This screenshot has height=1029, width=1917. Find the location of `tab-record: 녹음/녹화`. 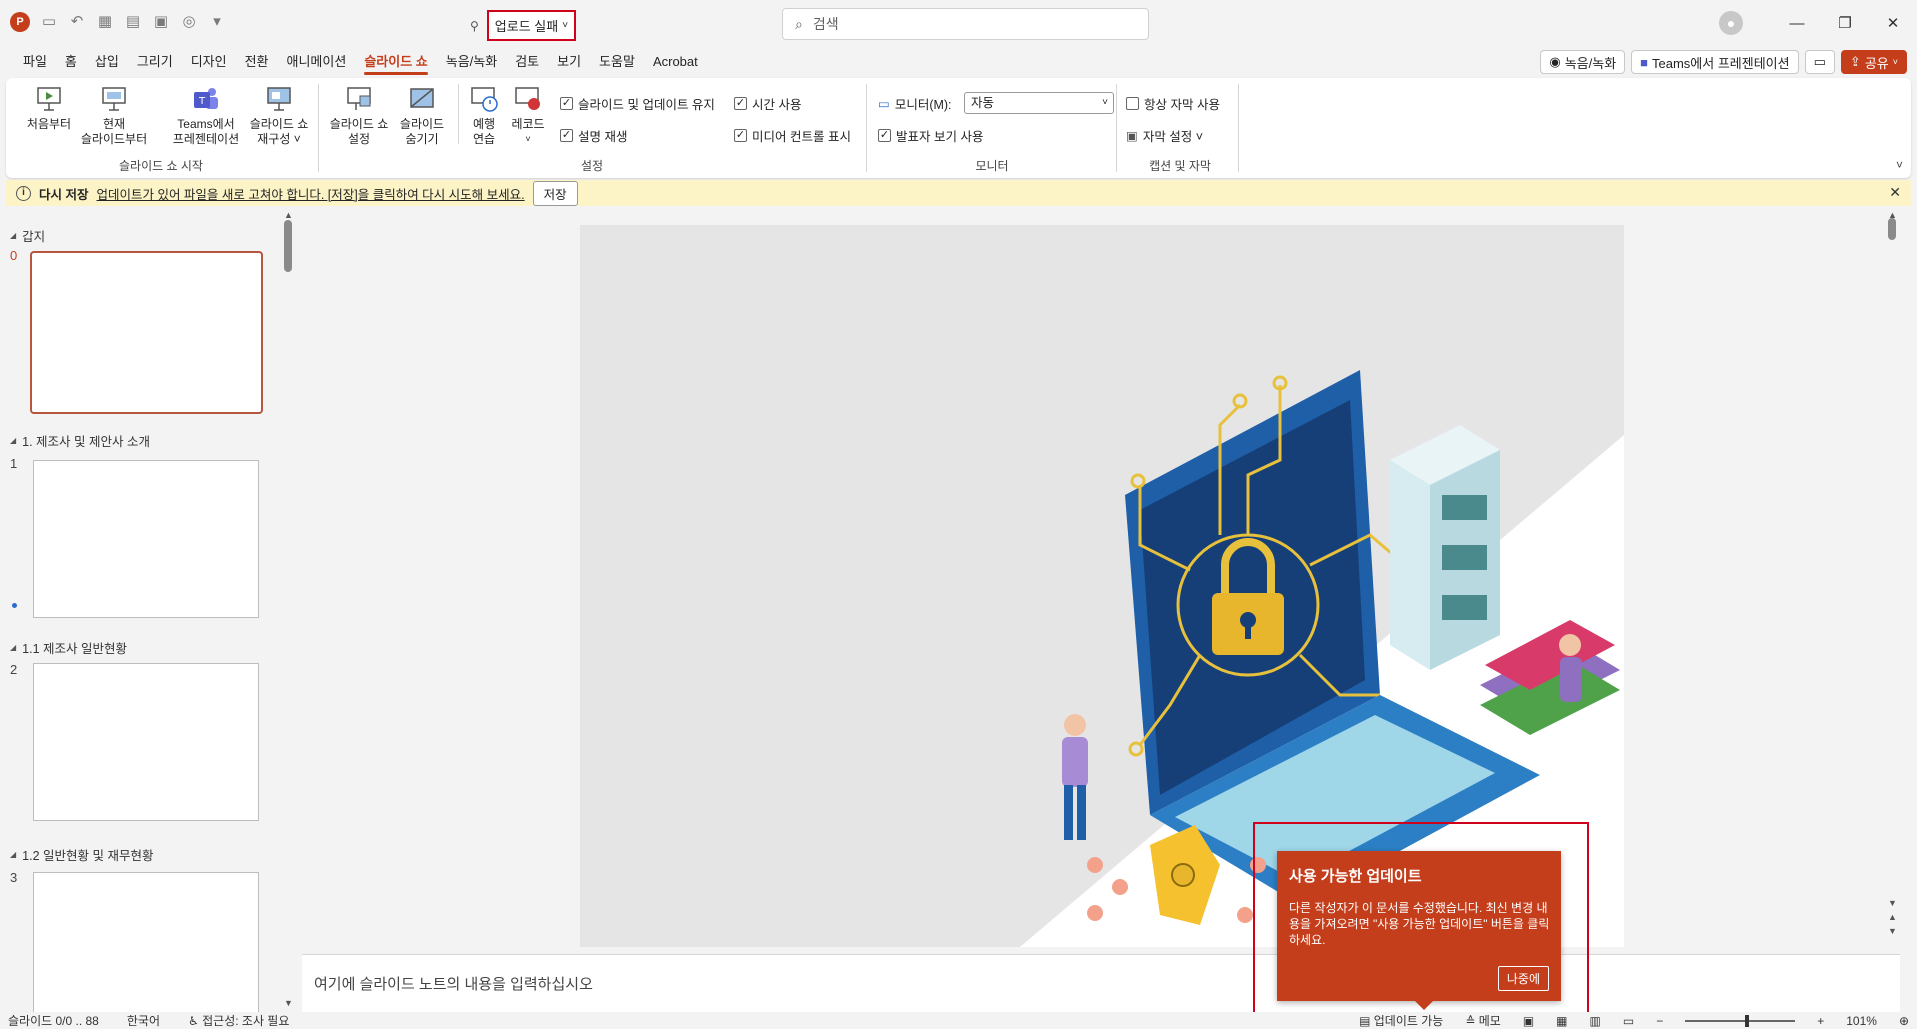

tab-record: 녹음/녹화 is located at coordinates (471, 62).